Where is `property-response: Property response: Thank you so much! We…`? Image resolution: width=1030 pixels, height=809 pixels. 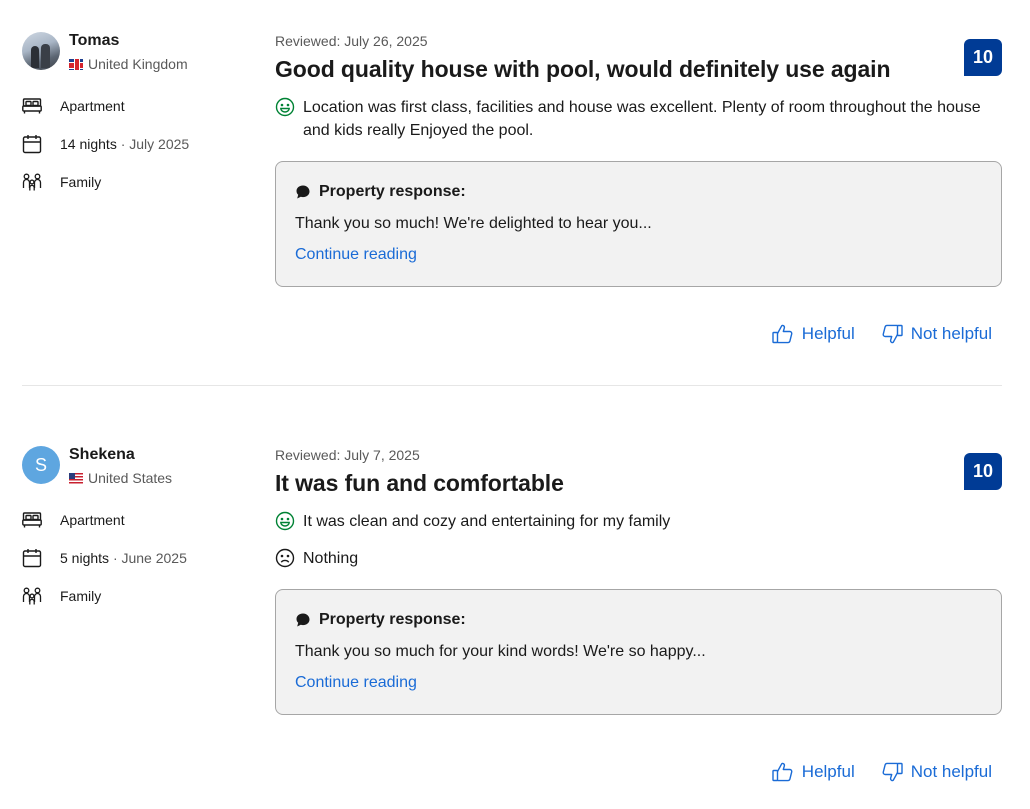
property-response: Property response: Thank you so much! We… is located at coordinates (638, 224).